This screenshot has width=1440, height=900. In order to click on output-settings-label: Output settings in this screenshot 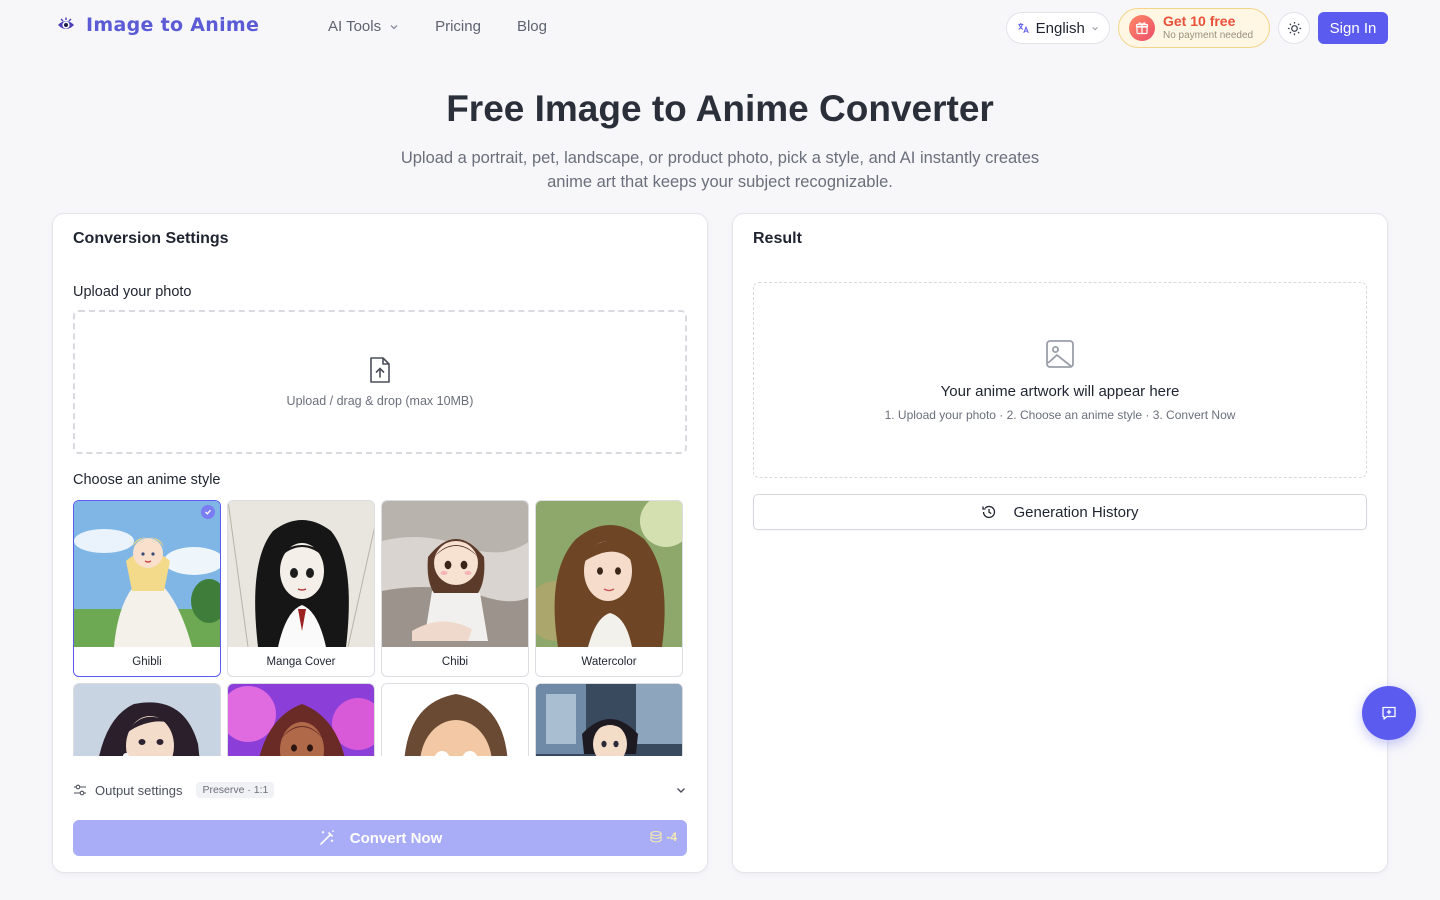, I will do `click(139, 790)`.